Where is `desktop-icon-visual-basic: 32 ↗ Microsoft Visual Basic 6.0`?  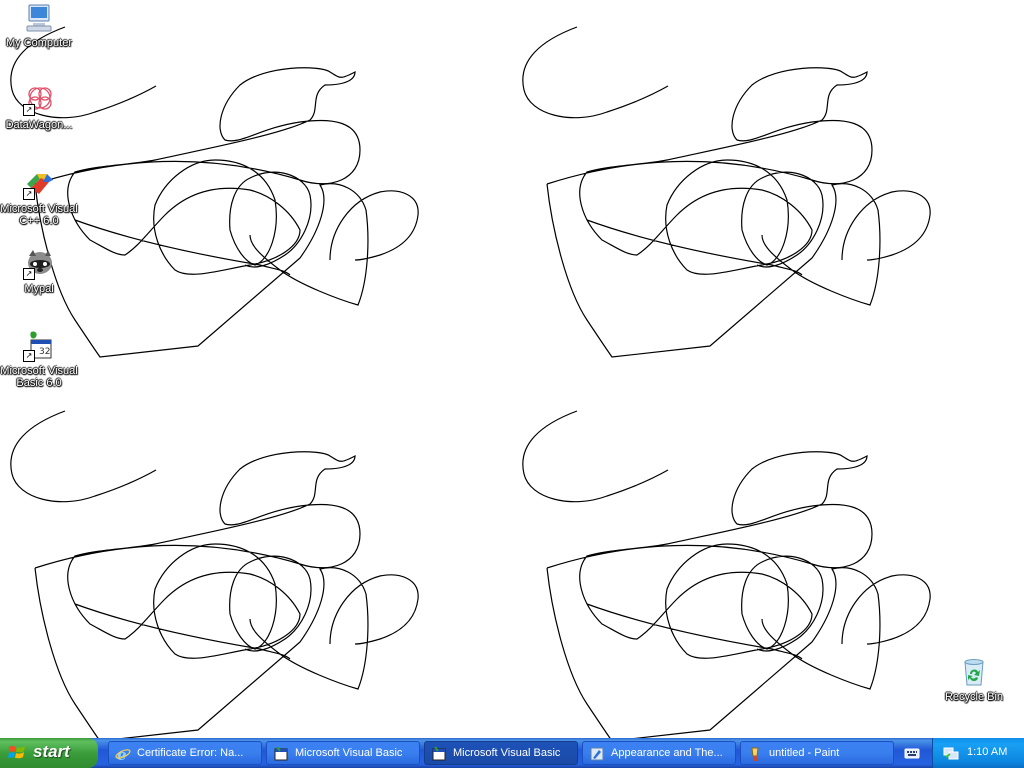 desktop-icon-visual-basic: 32 ↗ Microsoft Visual Basic 6.0 is located at coordinates (39, 359).